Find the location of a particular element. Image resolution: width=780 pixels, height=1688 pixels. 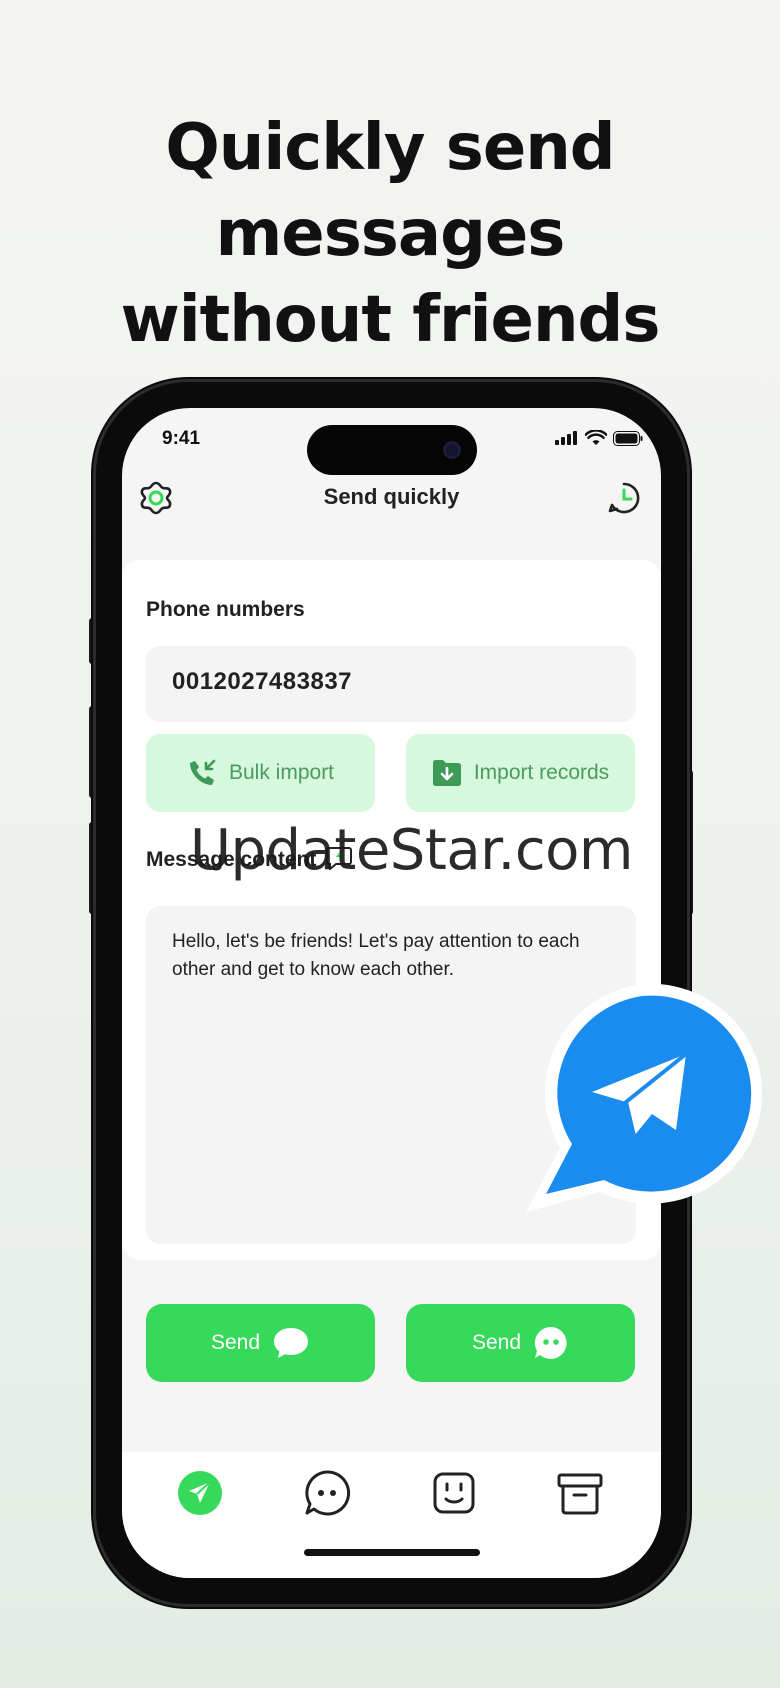

bulk-import-button: Bulk import is located at coordinates (260, 773).